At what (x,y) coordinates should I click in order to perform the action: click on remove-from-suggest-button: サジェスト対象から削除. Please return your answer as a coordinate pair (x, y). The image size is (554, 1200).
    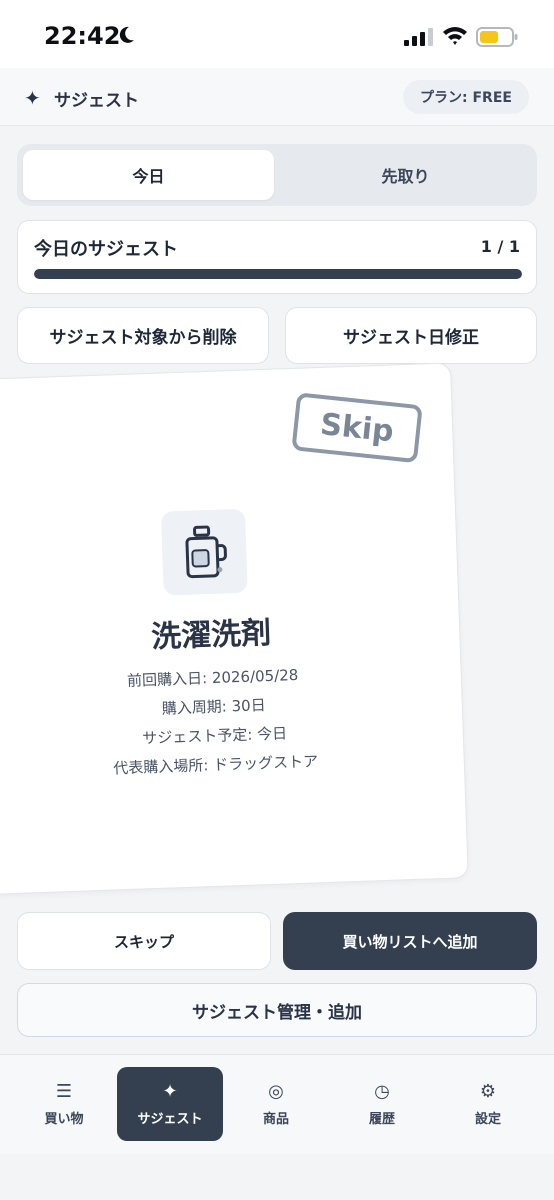
    Looking at the image, I should click on (143, 335).